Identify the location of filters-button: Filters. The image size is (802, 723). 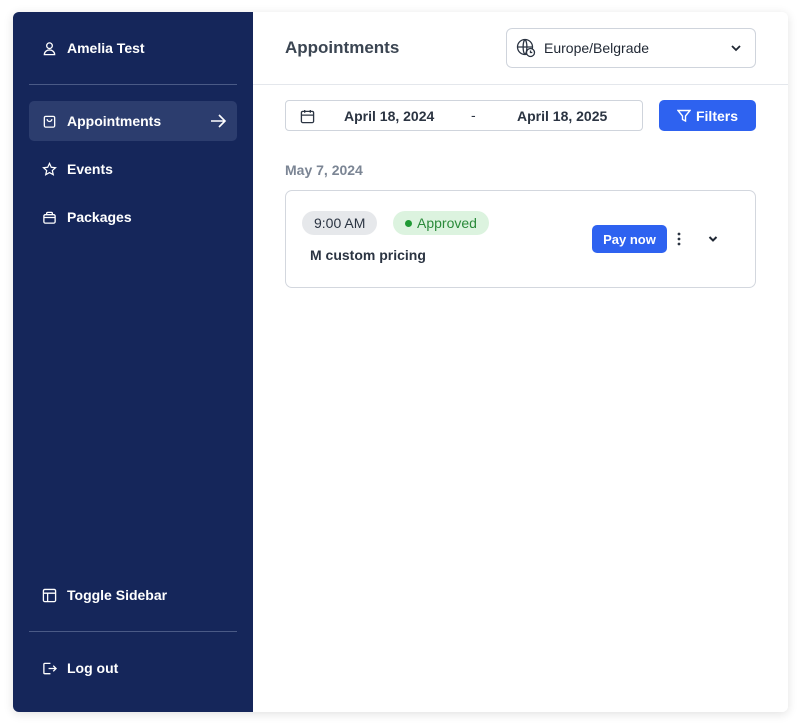
(707, 115).